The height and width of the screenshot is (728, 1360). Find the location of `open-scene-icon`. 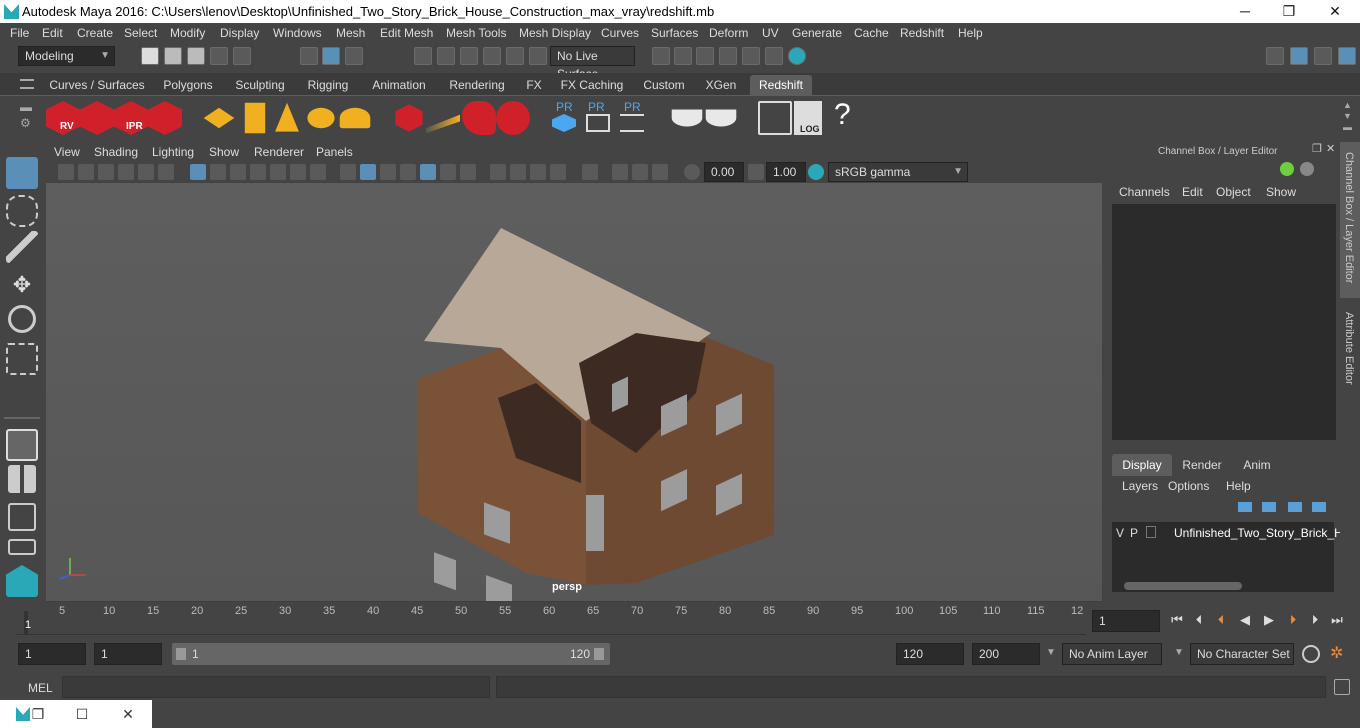

open-scene-icon is located at coordinates (173, 56).